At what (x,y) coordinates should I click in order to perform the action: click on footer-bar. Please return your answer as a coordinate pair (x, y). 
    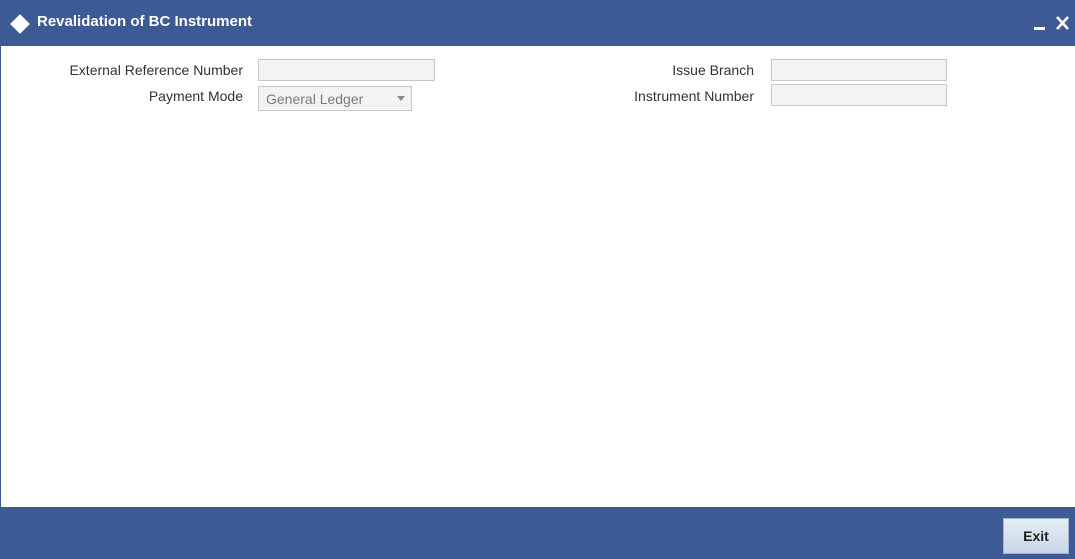
    Looking at the image, I should click on (538, 533).